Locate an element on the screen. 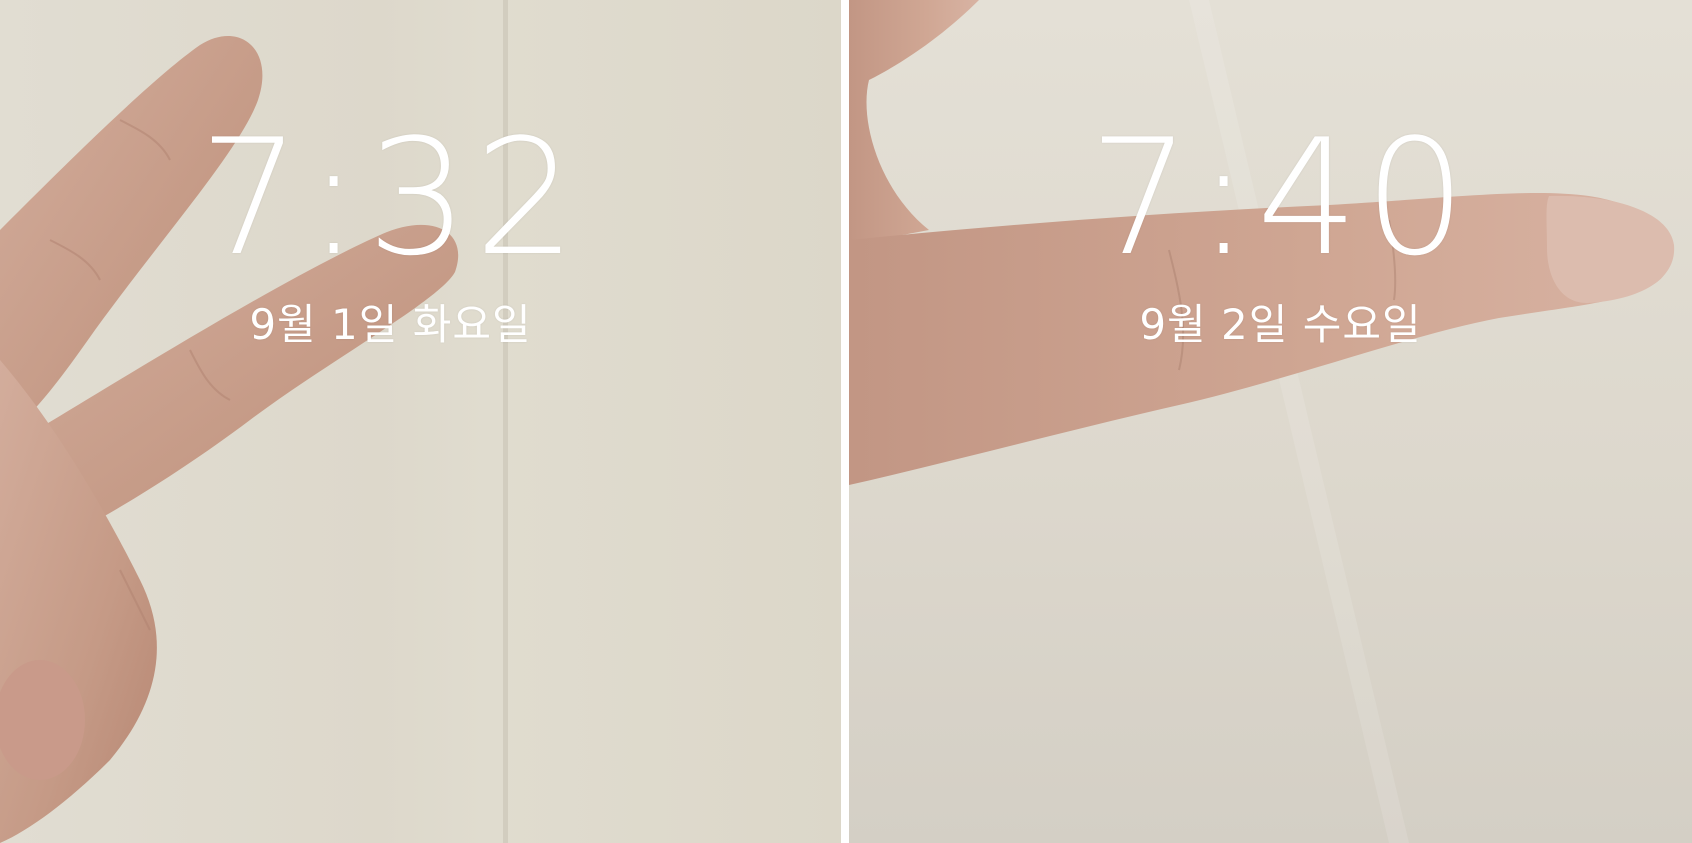 This screenshot has height=843, width=1692. panel-divider is located at coordinates (845, 421).